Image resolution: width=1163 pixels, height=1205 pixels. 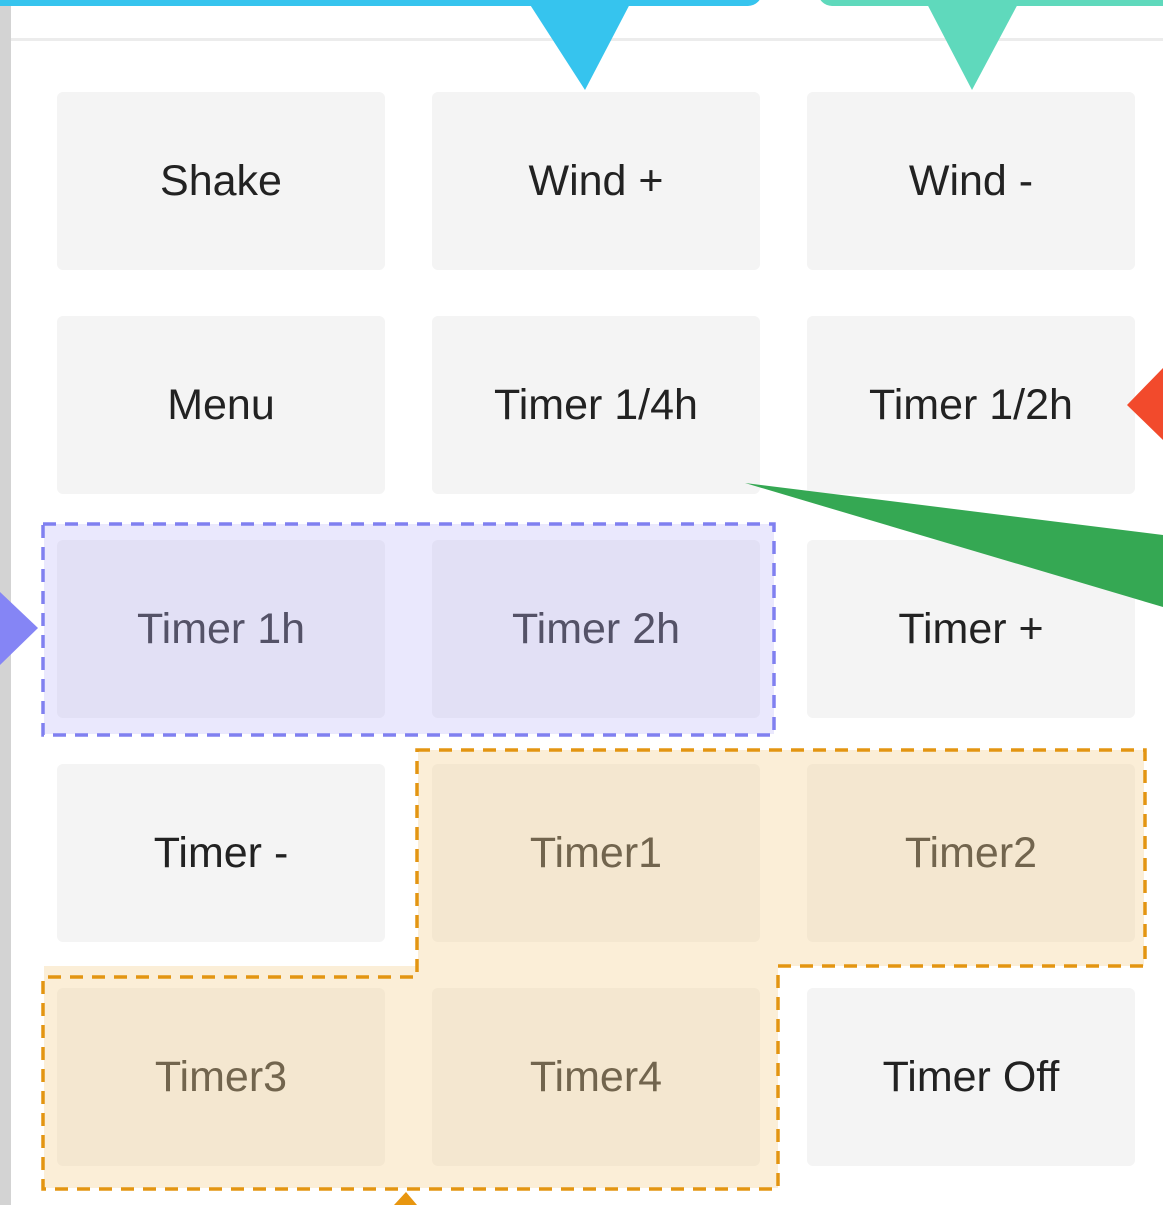 I want to click on timer-half-hour-button: Timer 1/2h, so click(x=971, y=405).